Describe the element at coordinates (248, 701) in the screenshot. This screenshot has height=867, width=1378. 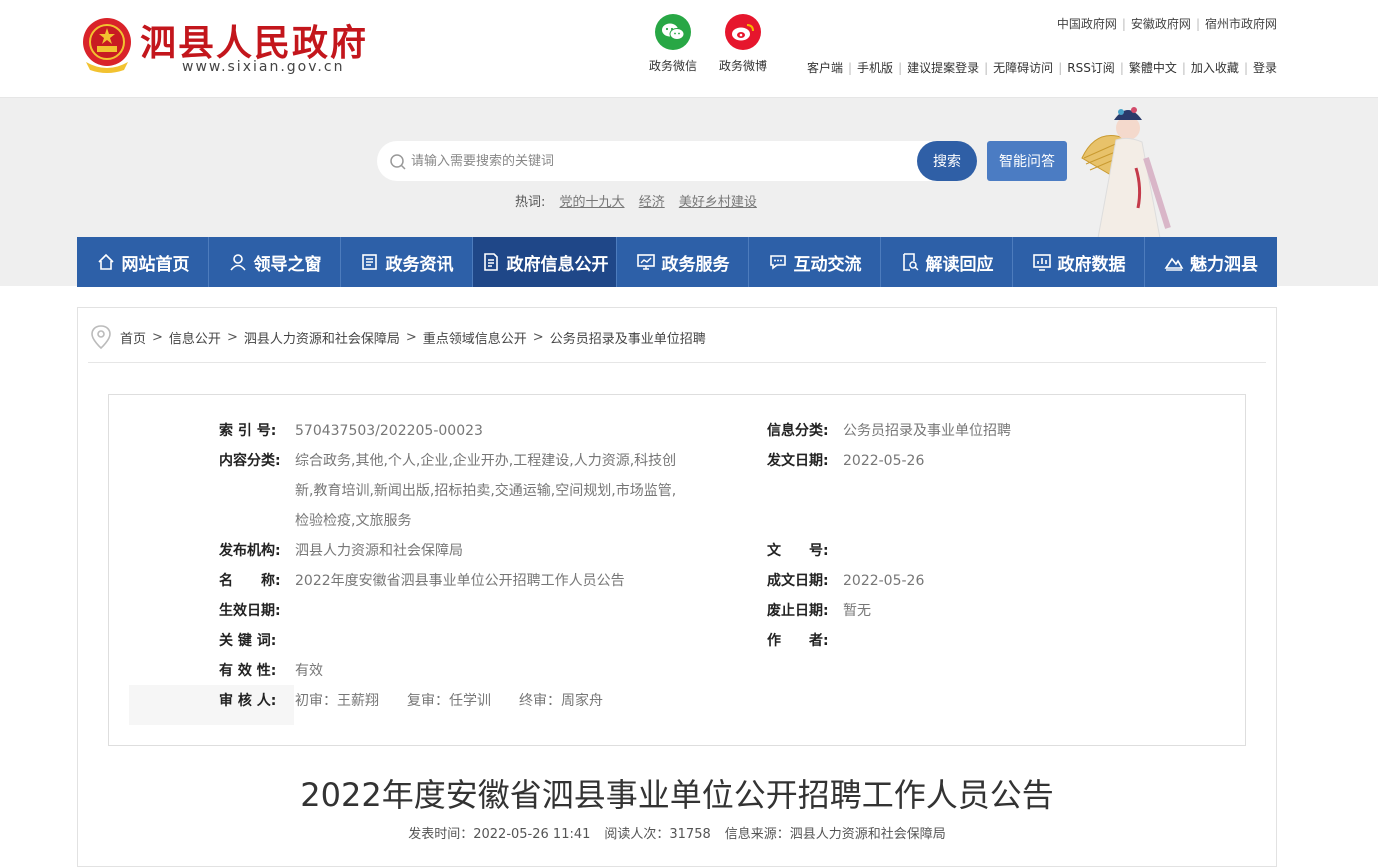
I see `meta-label: 审 核 人:` at that location.